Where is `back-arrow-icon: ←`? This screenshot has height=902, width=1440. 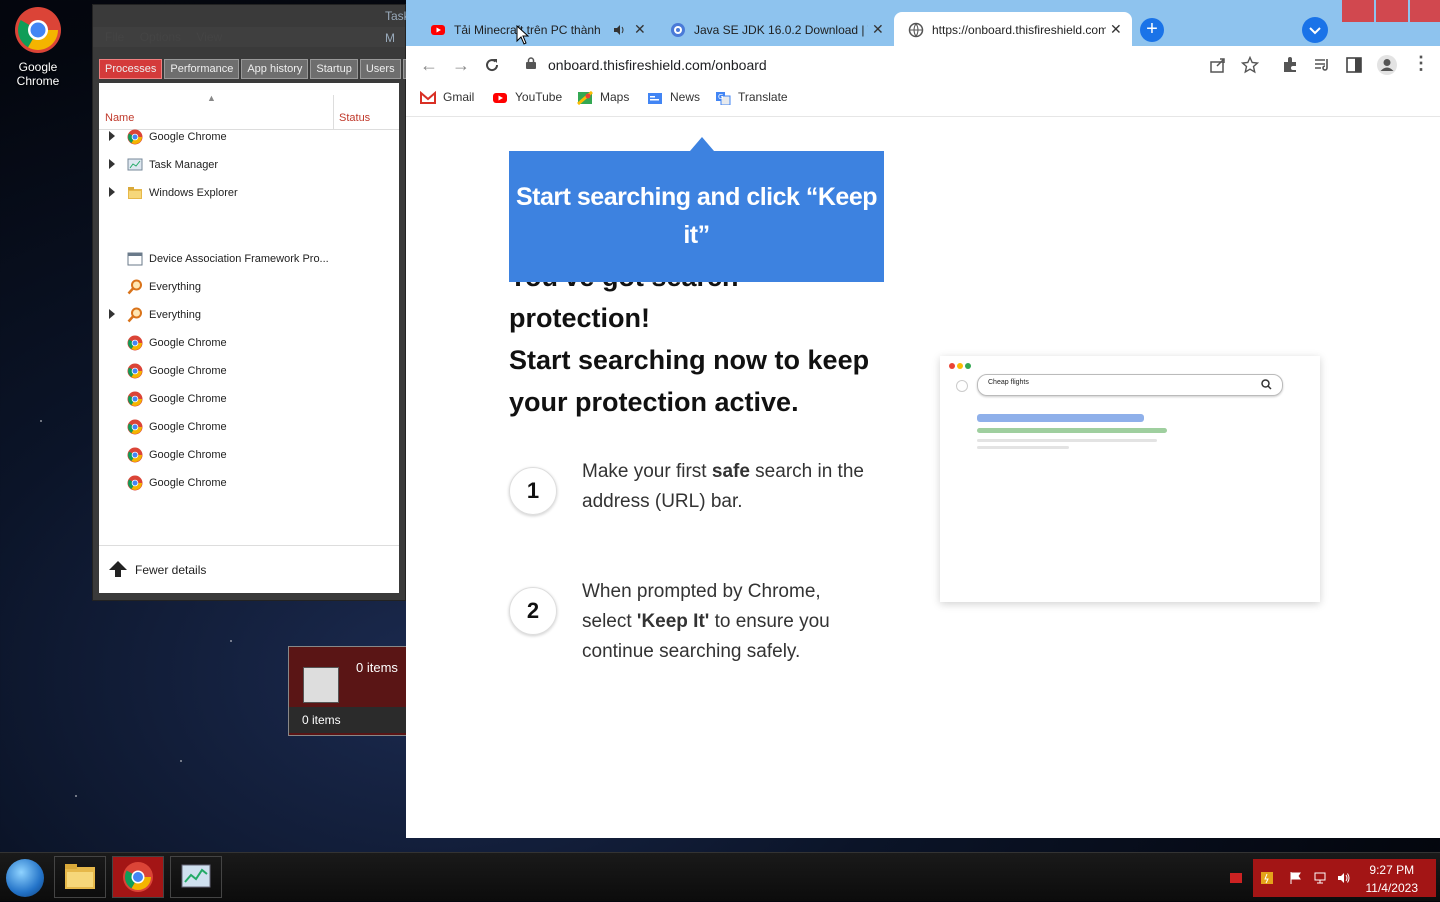 back-arrow-icon: ← is located at coordinates (429, 65).